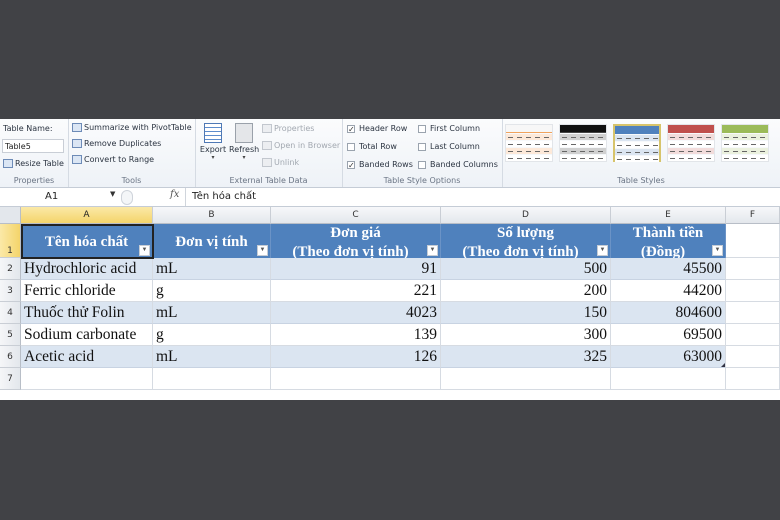 The height and width of the screenshot is (520, 780). I want to click on table-style-swatch-green-medium, so click(745, 143).